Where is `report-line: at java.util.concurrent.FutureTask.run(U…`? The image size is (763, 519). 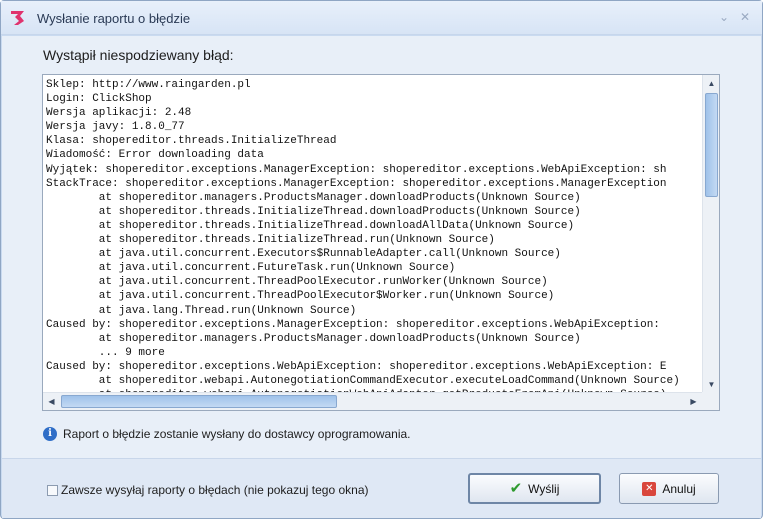 report-line: at java.util.concurrent.FutureTask.run(U… is located at coordinates (251, 268).